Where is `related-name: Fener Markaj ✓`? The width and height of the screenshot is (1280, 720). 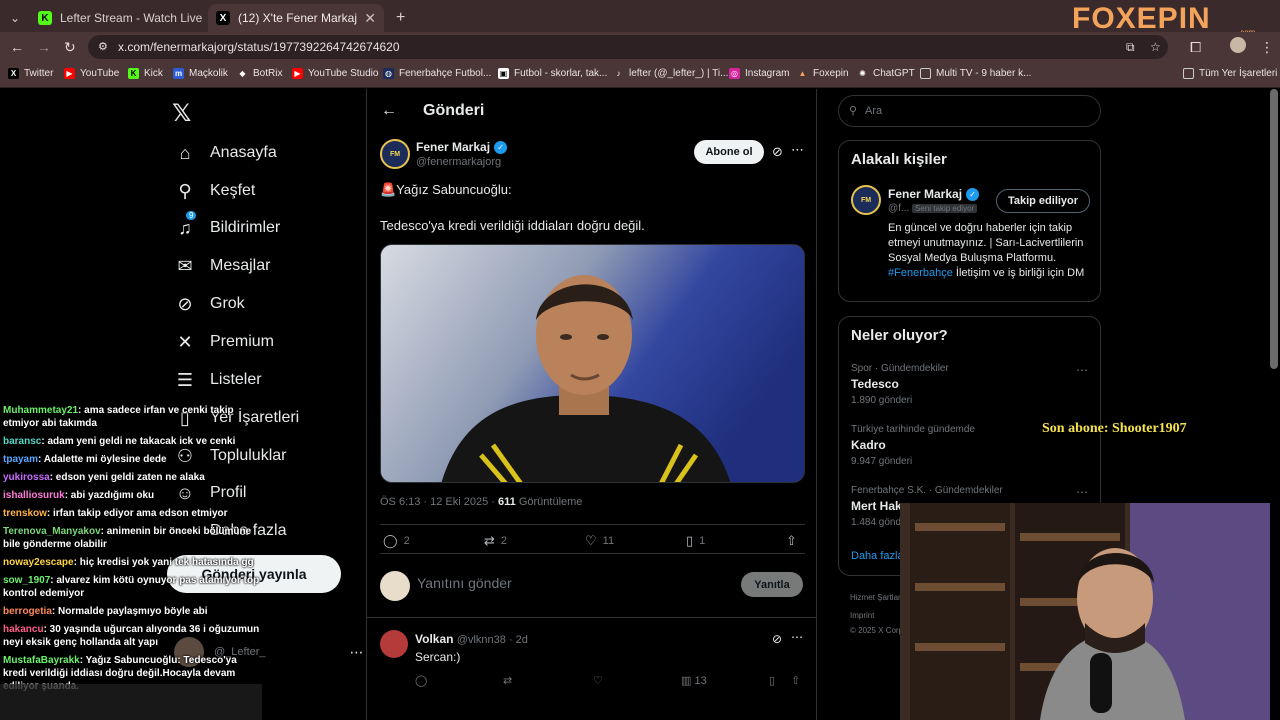 related-name: Fener Markaj ✓ is located at coordinates (934, 194).